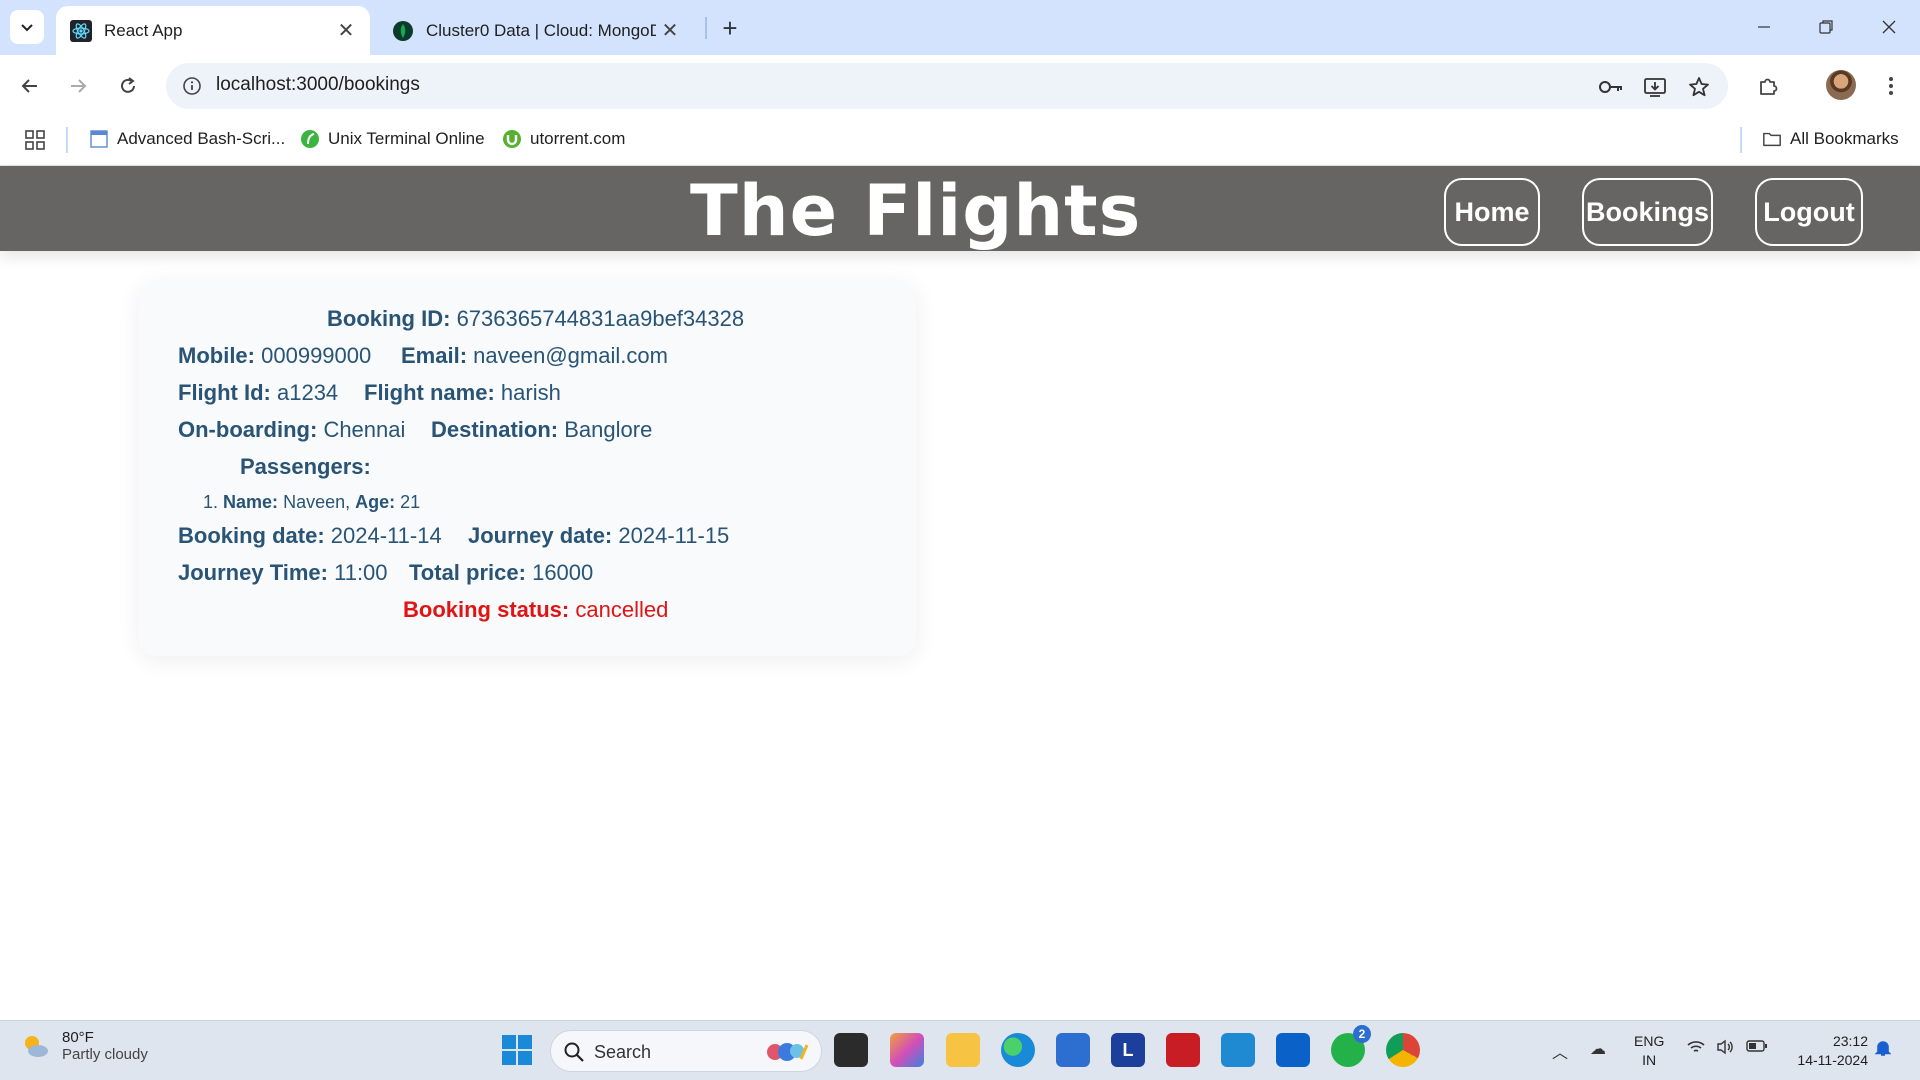 This screenshot has width=1920, height=1080. What do you see at coordinates (963, 1050) in the screenshot?
I see `file-explorer-icon` at bounding box center [963, 1050].